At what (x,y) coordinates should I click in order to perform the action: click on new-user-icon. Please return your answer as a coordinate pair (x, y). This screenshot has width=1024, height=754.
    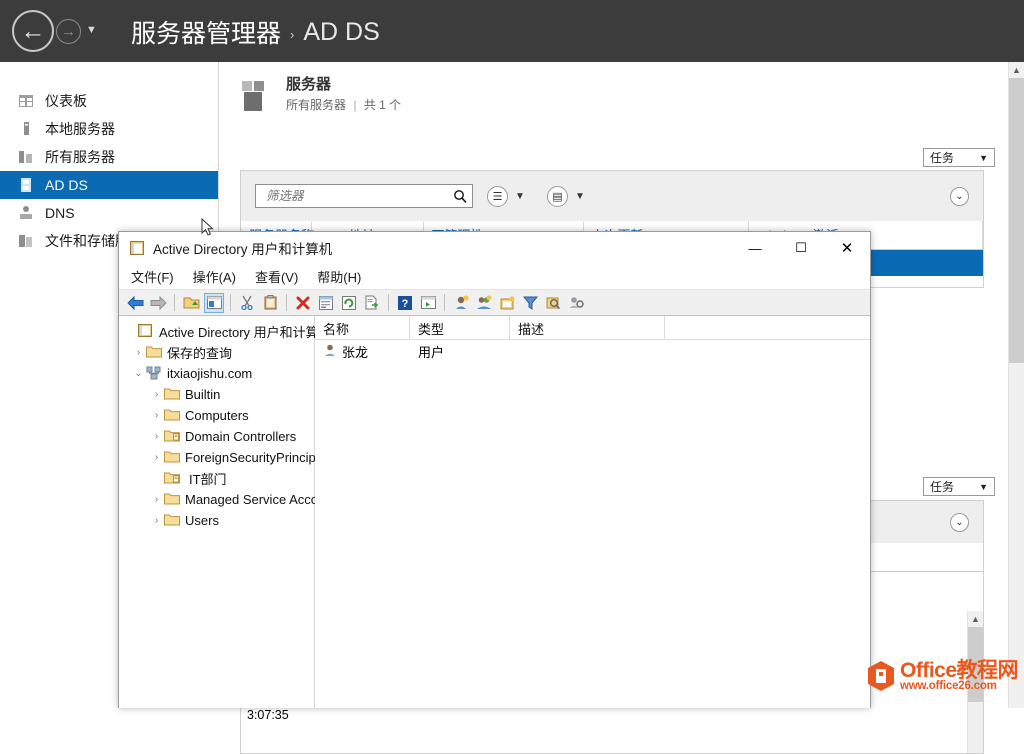
    Looking at the image, I should click on (461, 303).